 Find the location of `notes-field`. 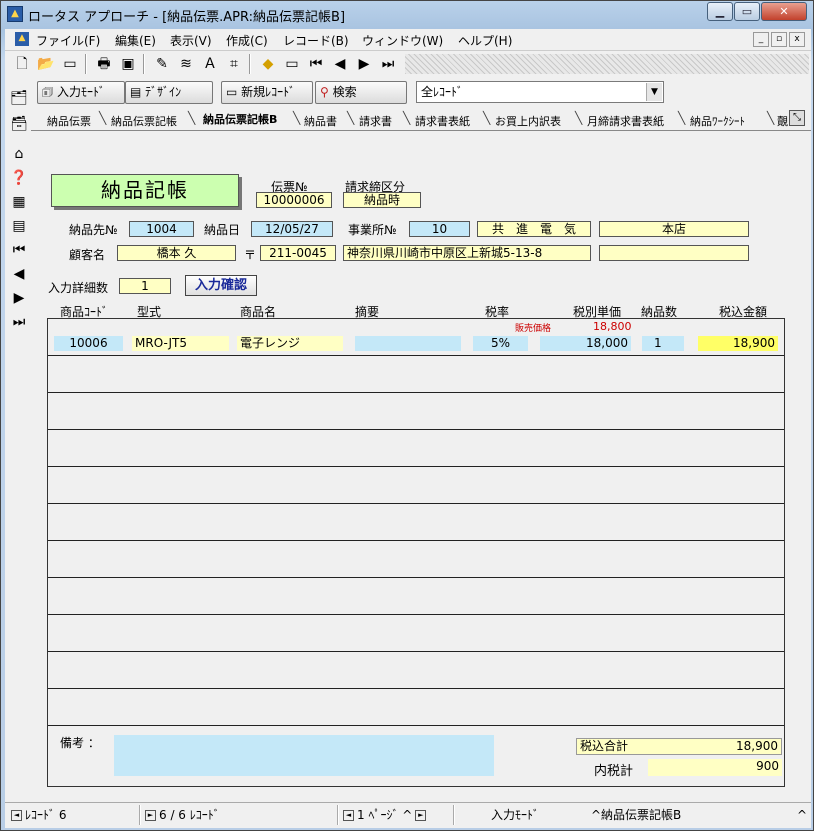

notes-field is located at coordinates (304, 755).